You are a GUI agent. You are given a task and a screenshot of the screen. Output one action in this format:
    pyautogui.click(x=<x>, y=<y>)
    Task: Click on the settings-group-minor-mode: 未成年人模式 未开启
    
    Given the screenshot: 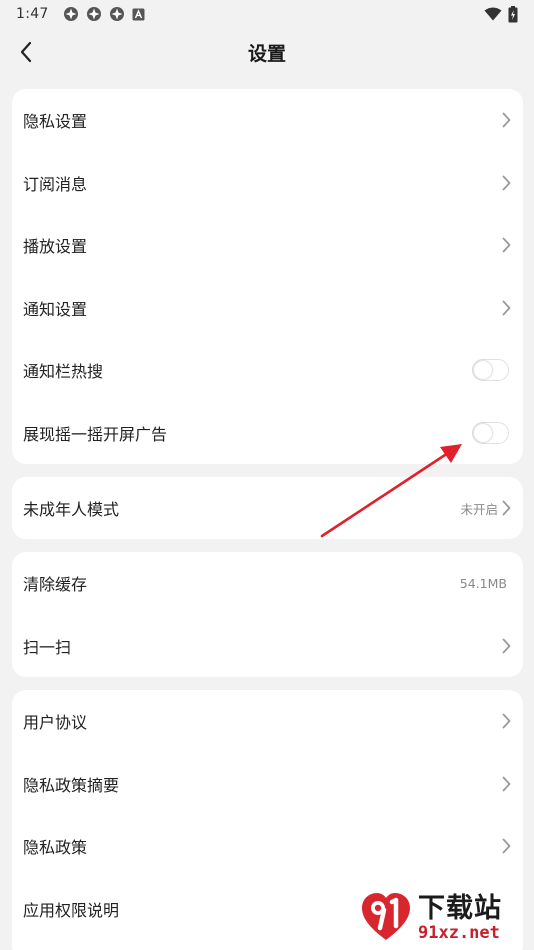 What is the action you would take?
    pyautogui.click(x=267, y=508)
    